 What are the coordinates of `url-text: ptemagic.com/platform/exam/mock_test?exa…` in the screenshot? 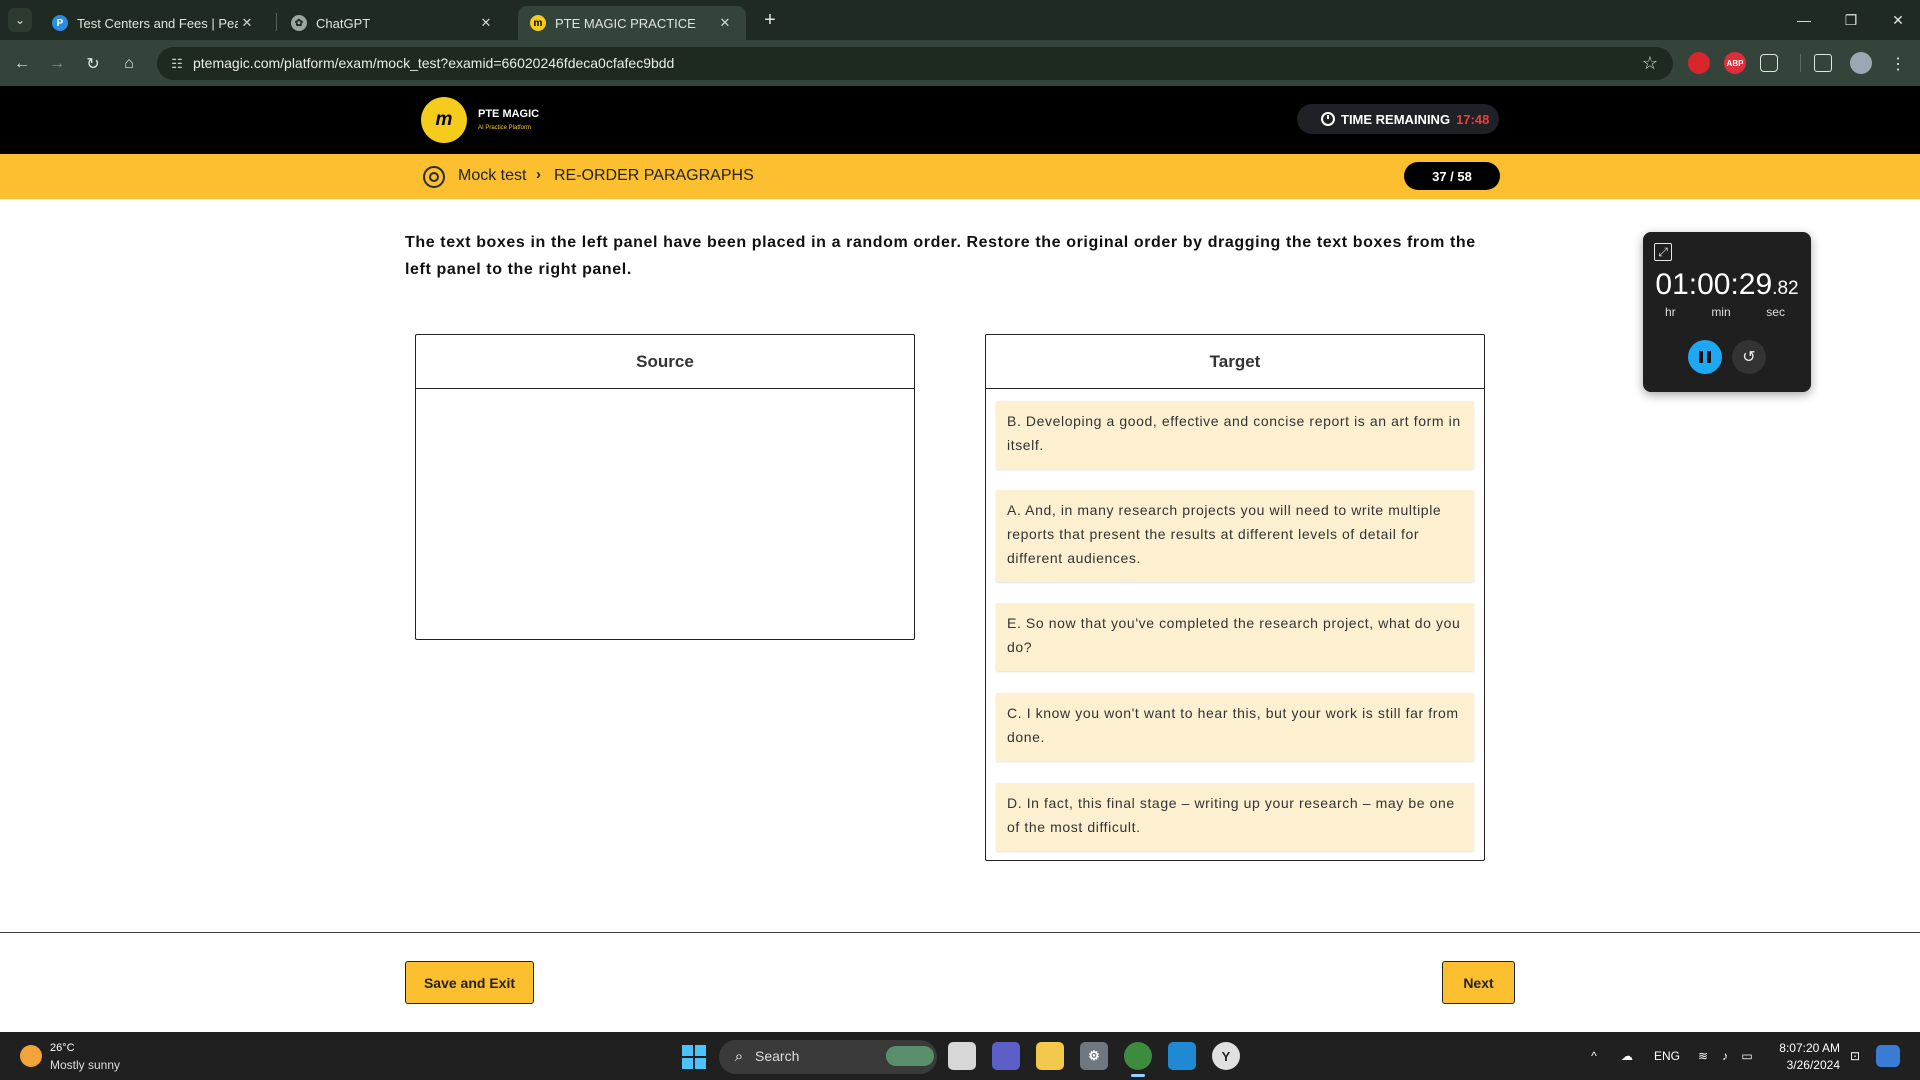 It's located at (433, 63).